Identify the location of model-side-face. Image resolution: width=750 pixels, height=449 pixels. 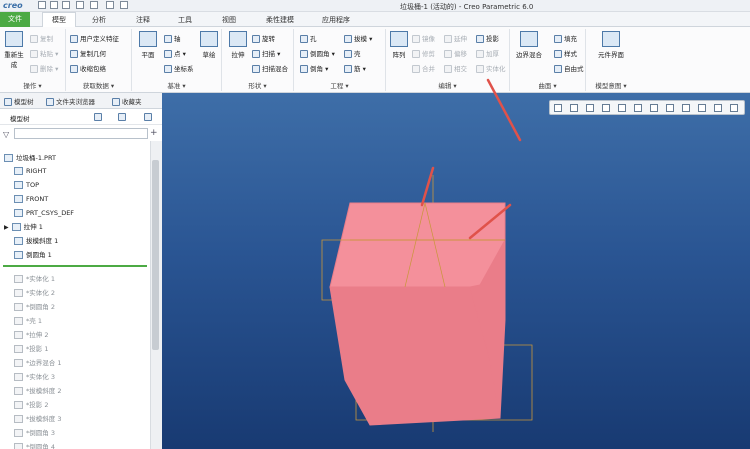
(415, 356).